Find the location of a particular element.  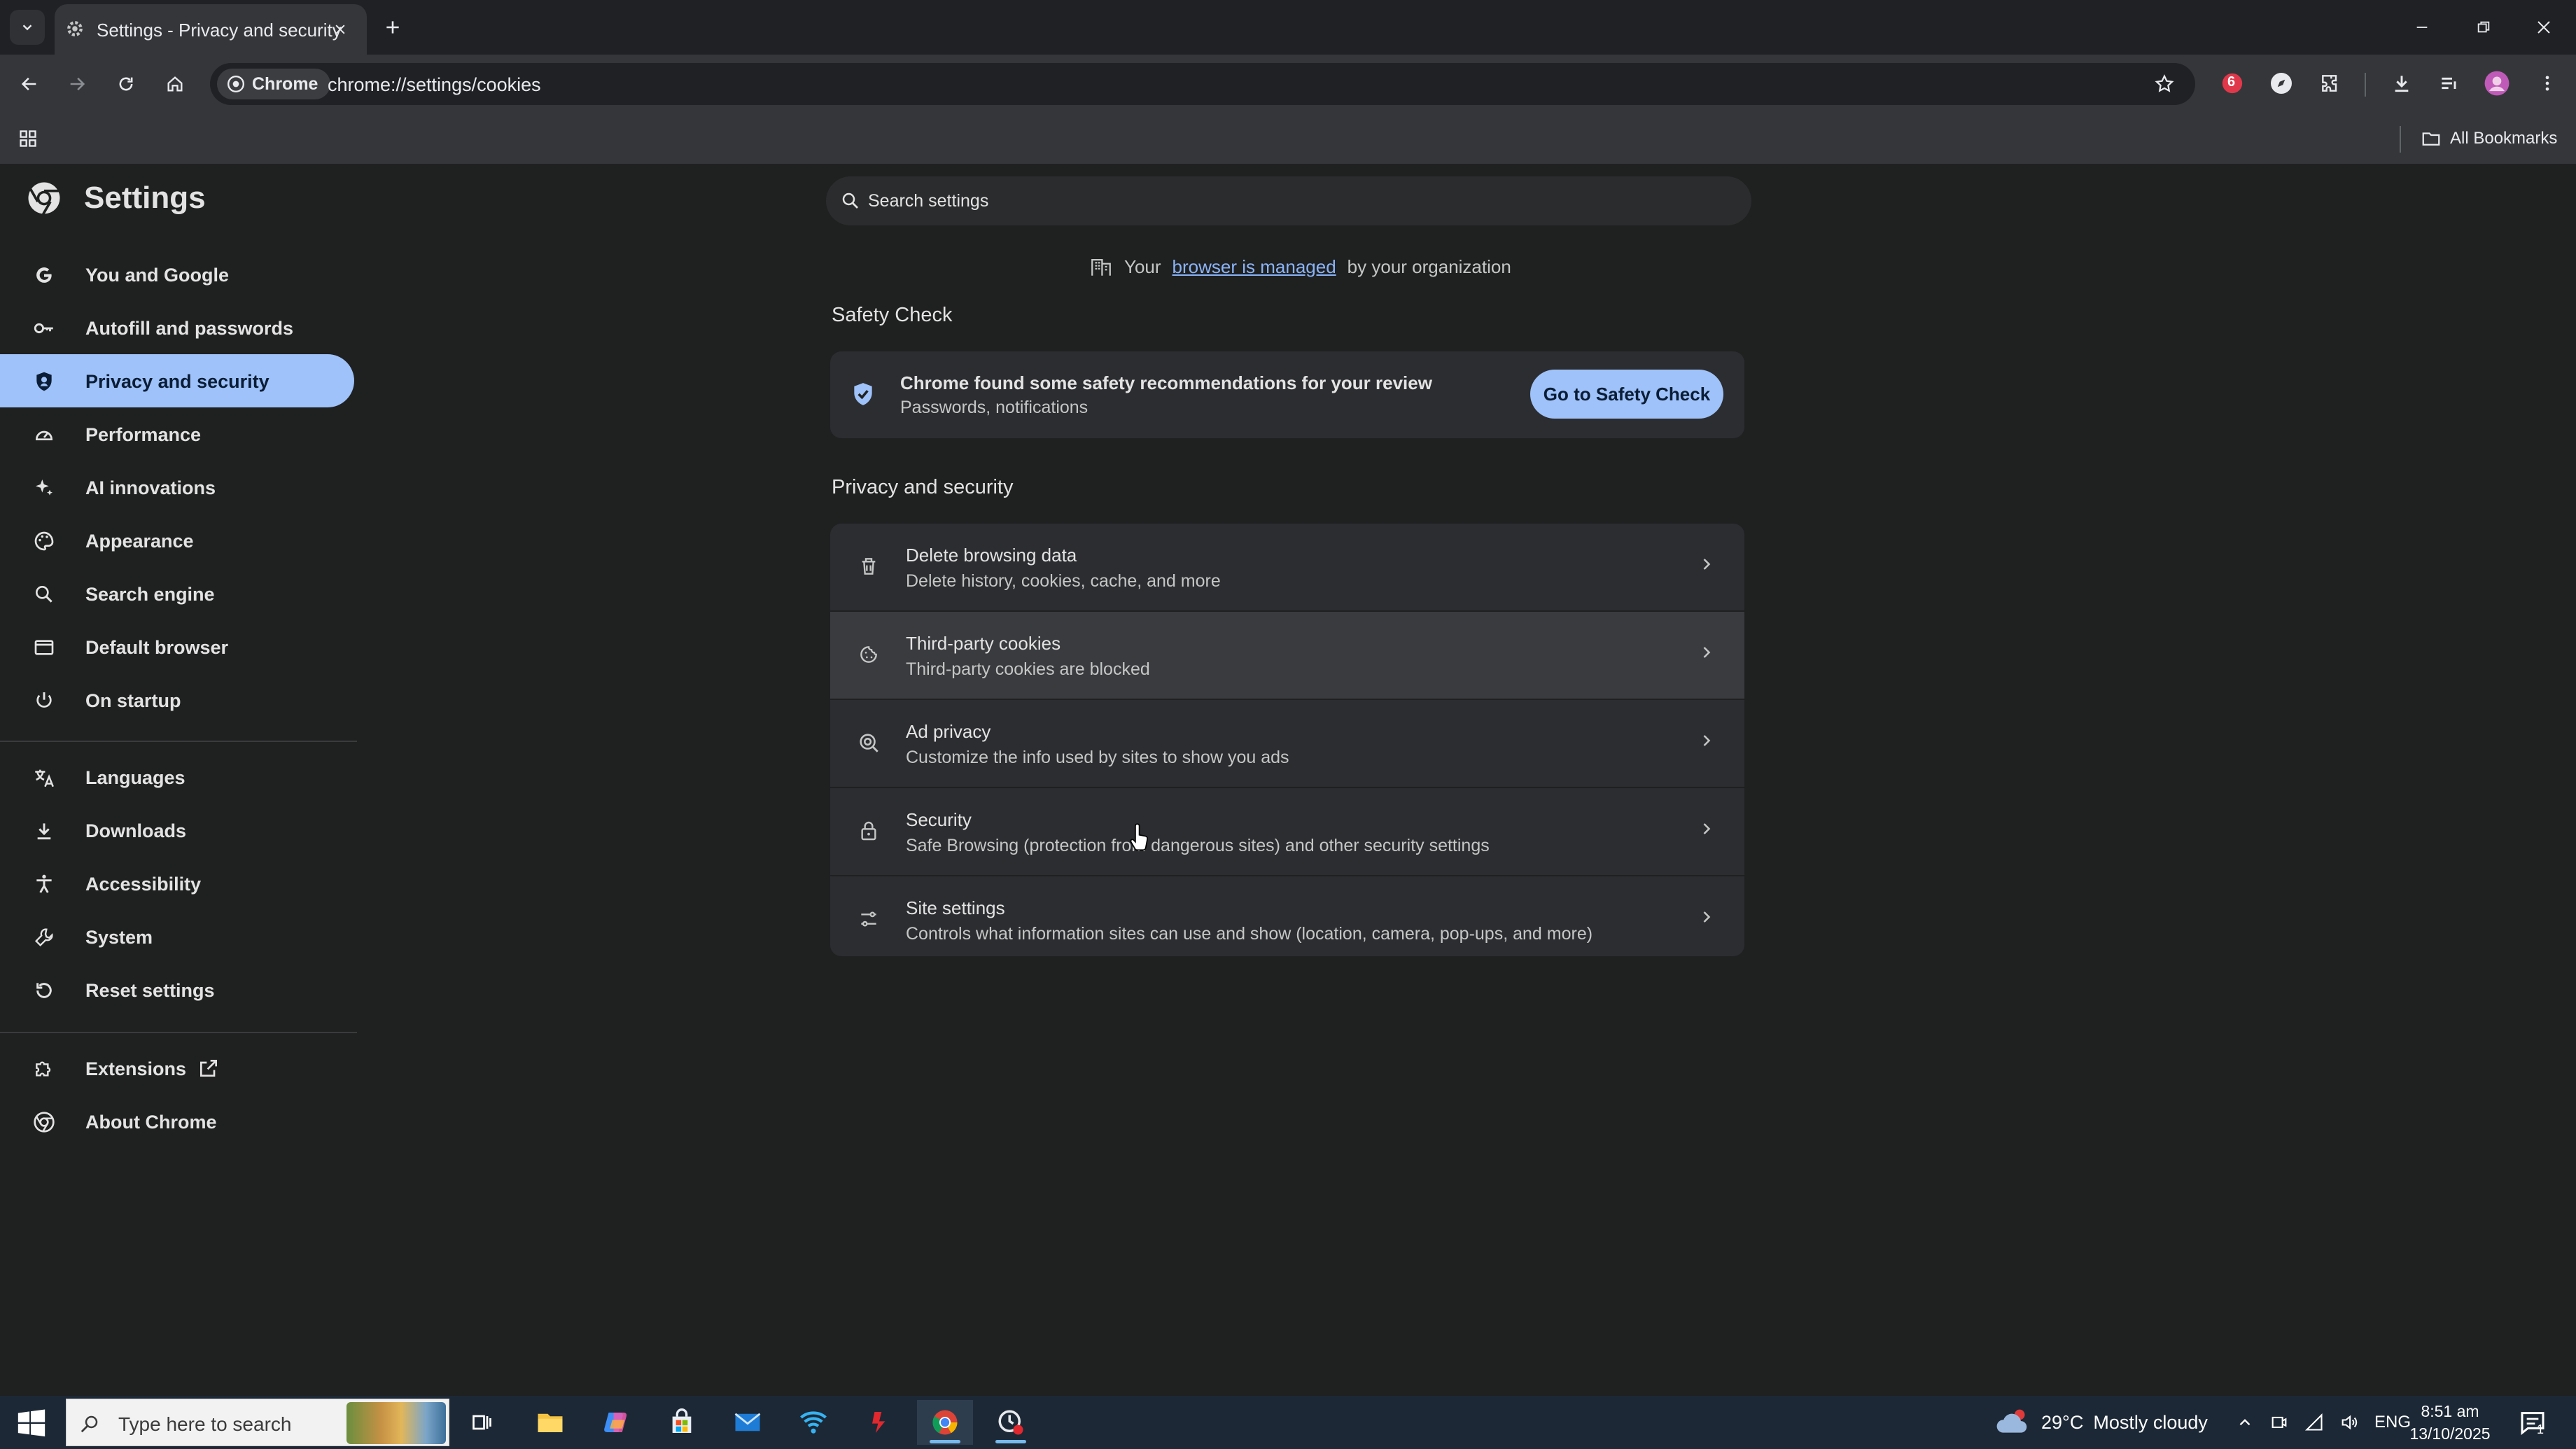

nav-label: Downloads is located at coordinates (136, 830).